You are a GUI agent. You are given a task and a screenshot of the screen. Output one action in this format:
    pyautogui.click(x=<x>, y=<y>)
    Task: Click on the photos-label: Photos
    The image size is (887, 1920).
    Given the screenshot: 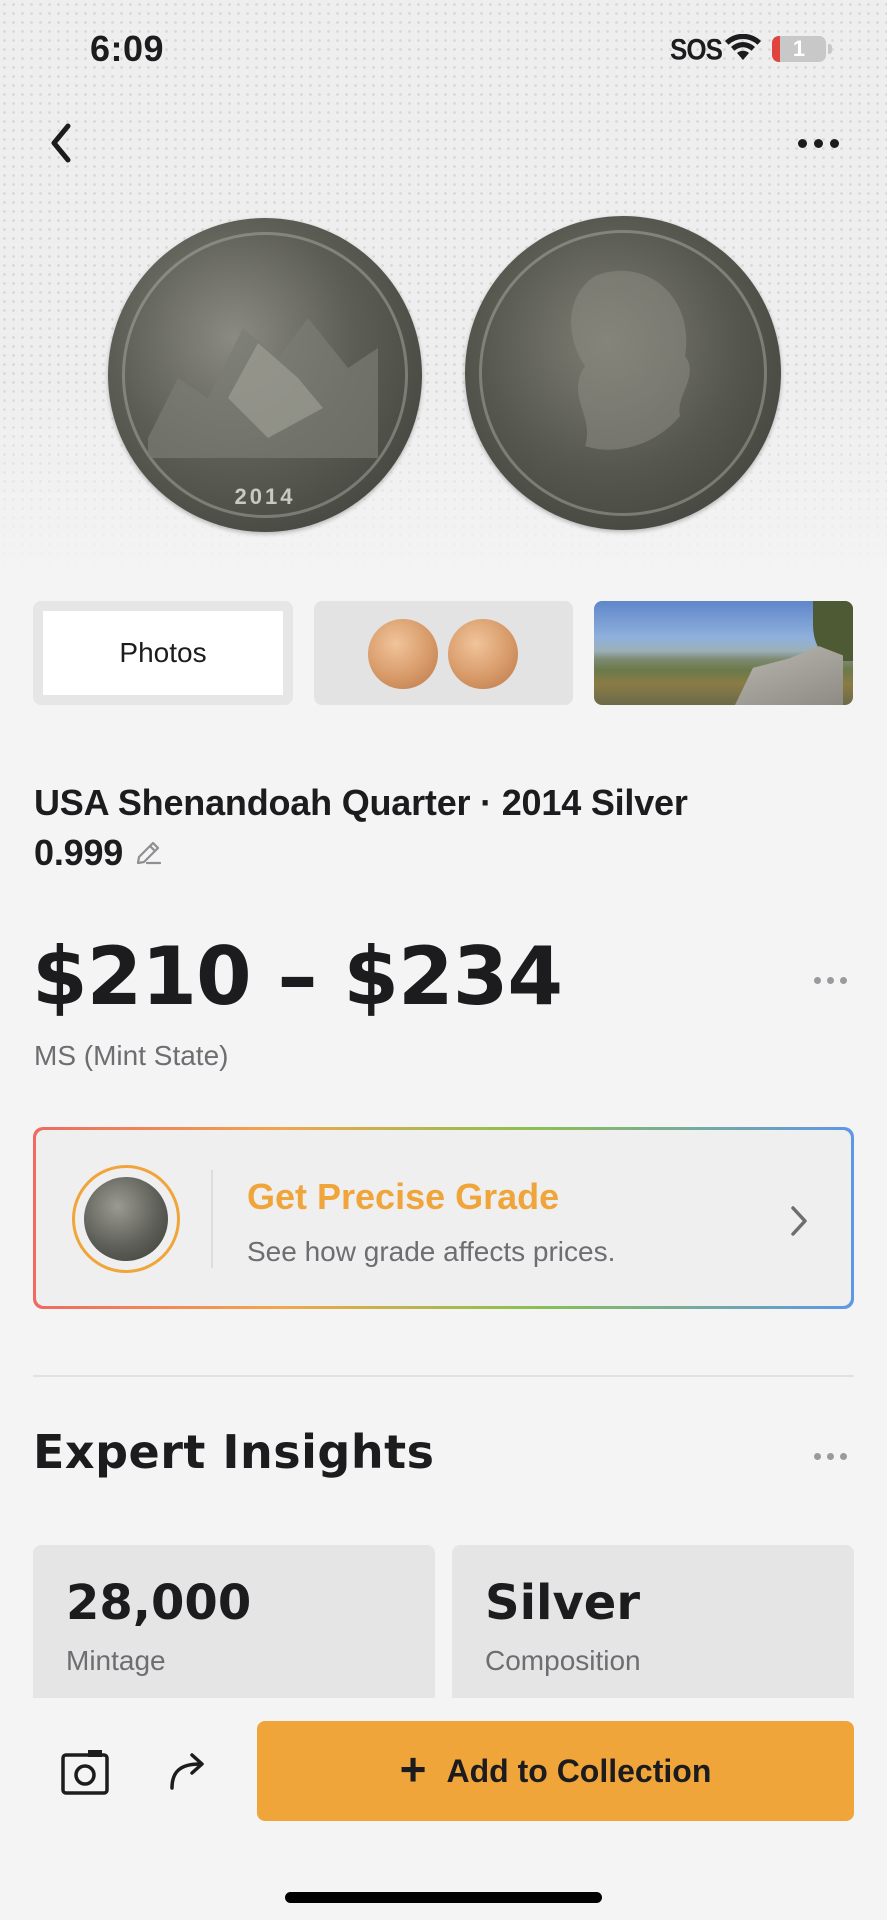 What is the action you would take?
    pyautogui.click(x=163, y=652)
    